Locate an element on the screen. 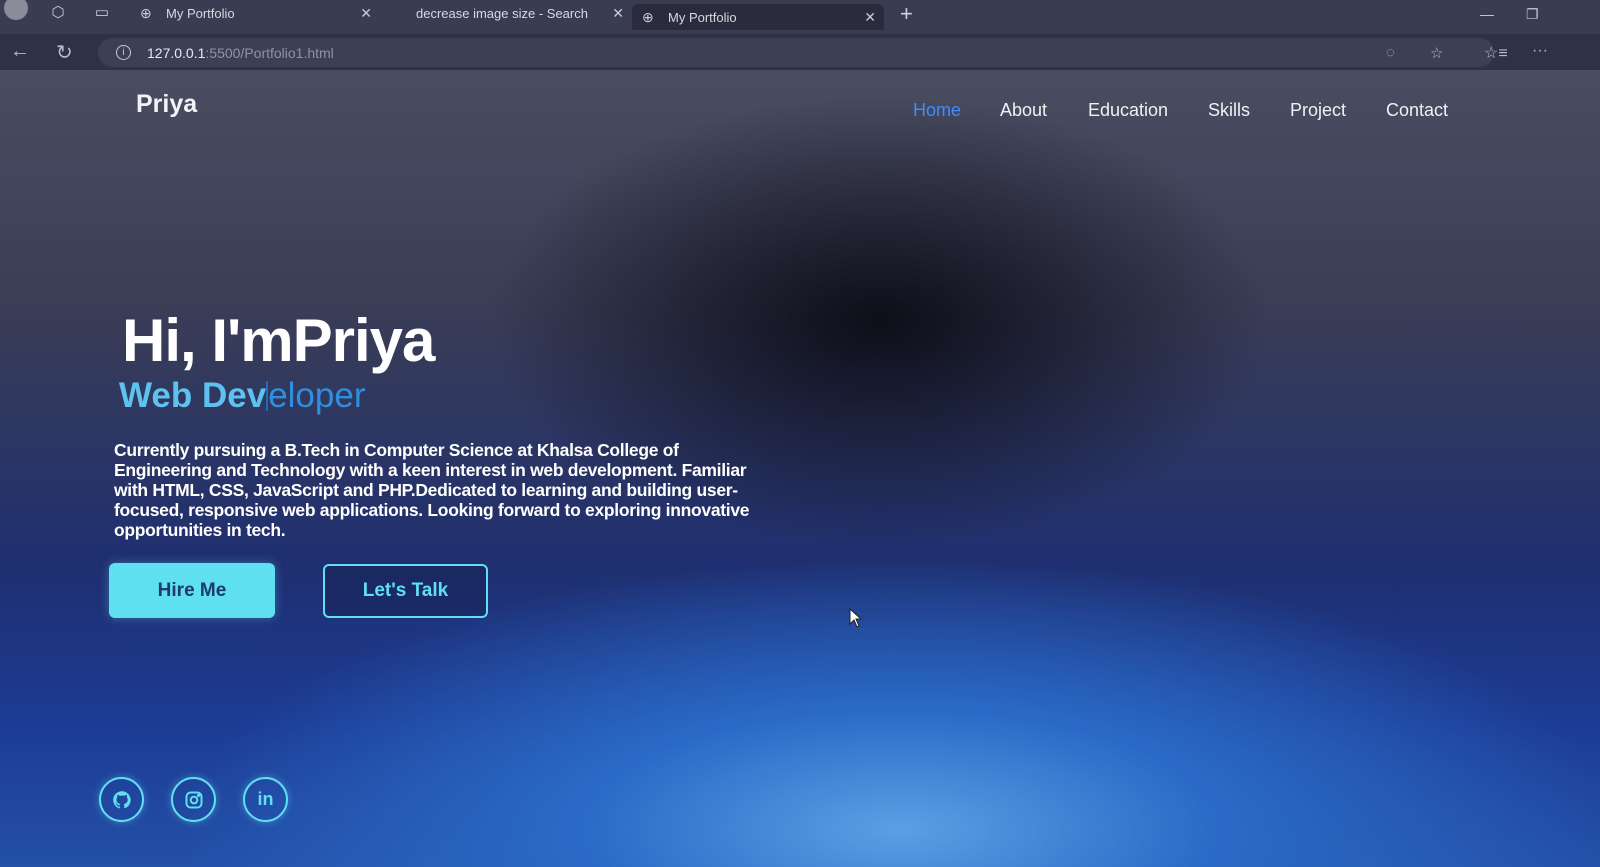 This screenshot has height=867, width=1600. reader-icon: ◌ is located at coordinates (1390, 52).